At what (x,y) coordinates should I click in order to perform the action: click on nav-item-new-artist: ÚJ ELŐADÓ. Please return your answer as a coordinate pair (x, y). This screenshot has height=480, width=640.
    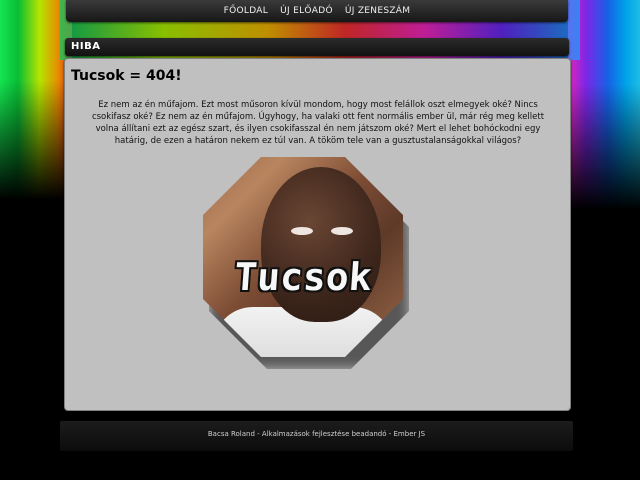
    Looking at the image, I should click on (306, 11).